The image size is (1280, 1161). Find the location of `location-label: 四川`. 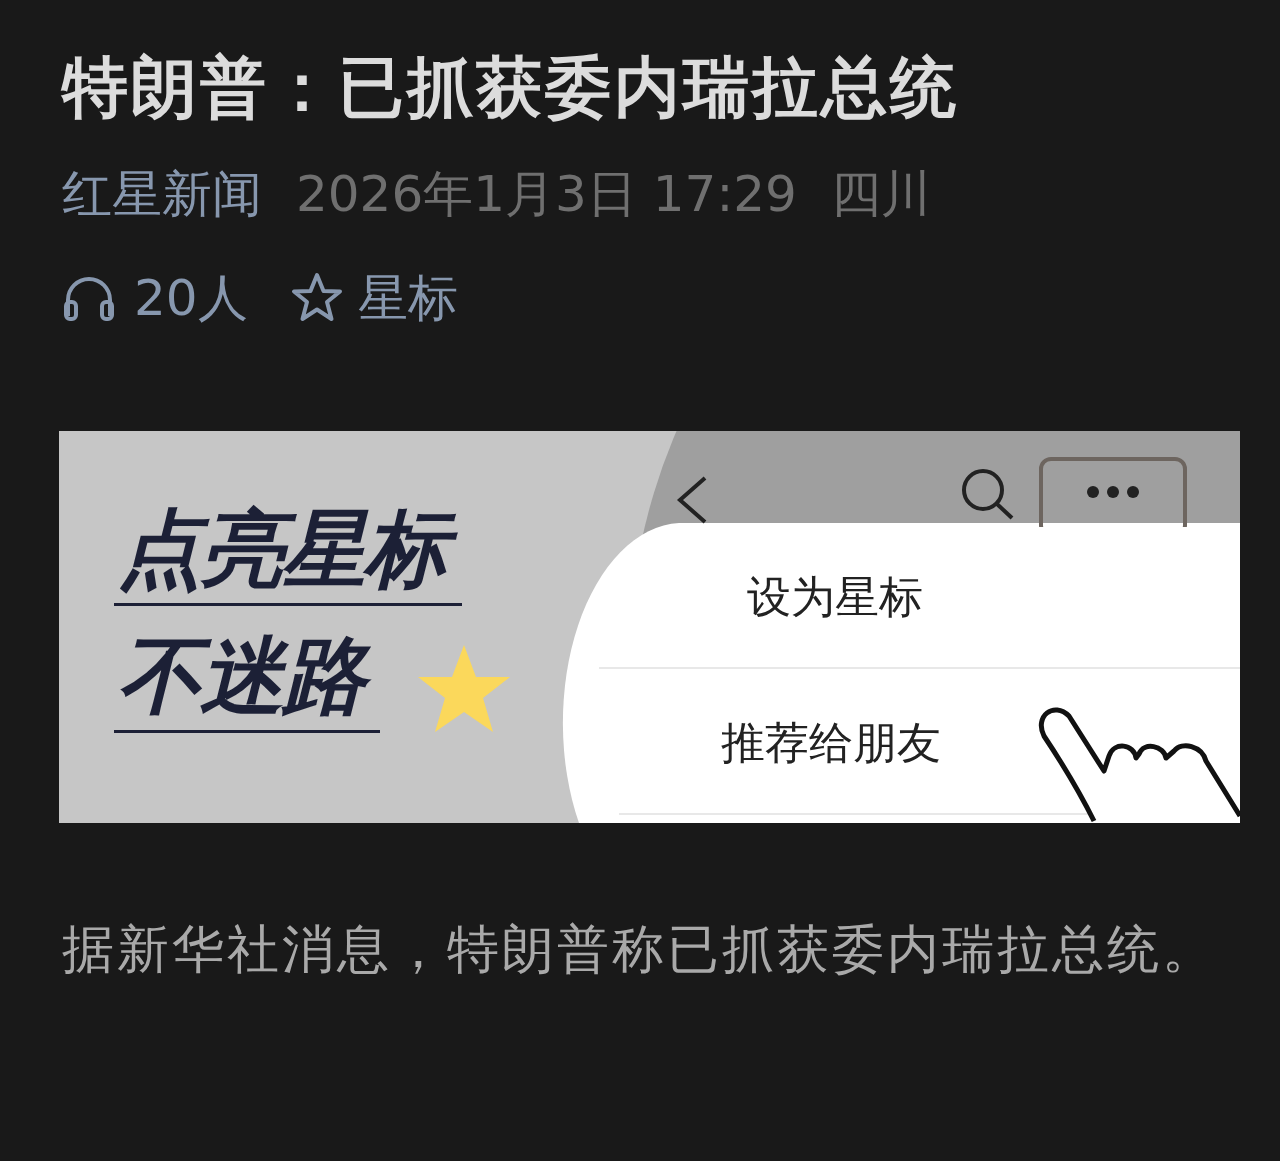

location-label: 四川 is located at coordinates (880, 194).